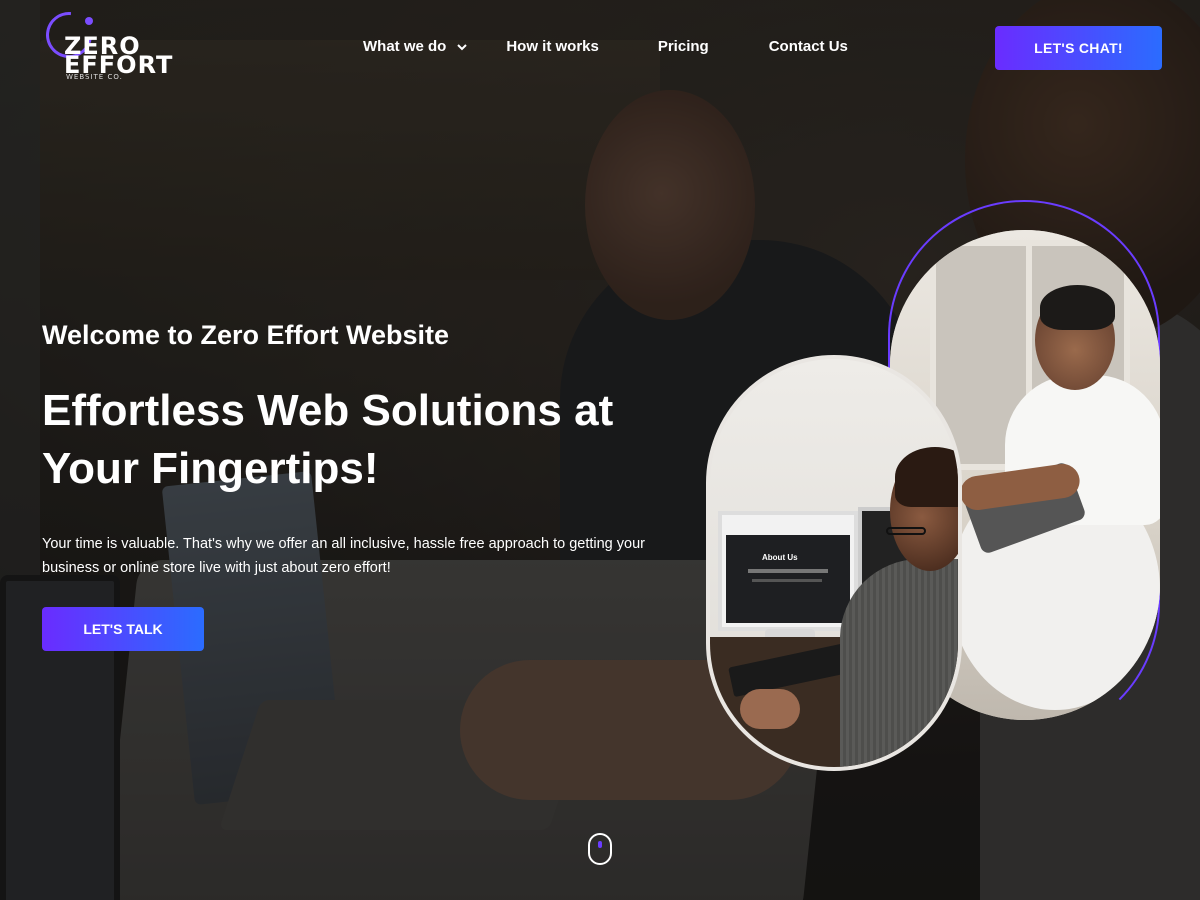  I want to click on nav-item-pricing: Pricing, so click(683, 46).